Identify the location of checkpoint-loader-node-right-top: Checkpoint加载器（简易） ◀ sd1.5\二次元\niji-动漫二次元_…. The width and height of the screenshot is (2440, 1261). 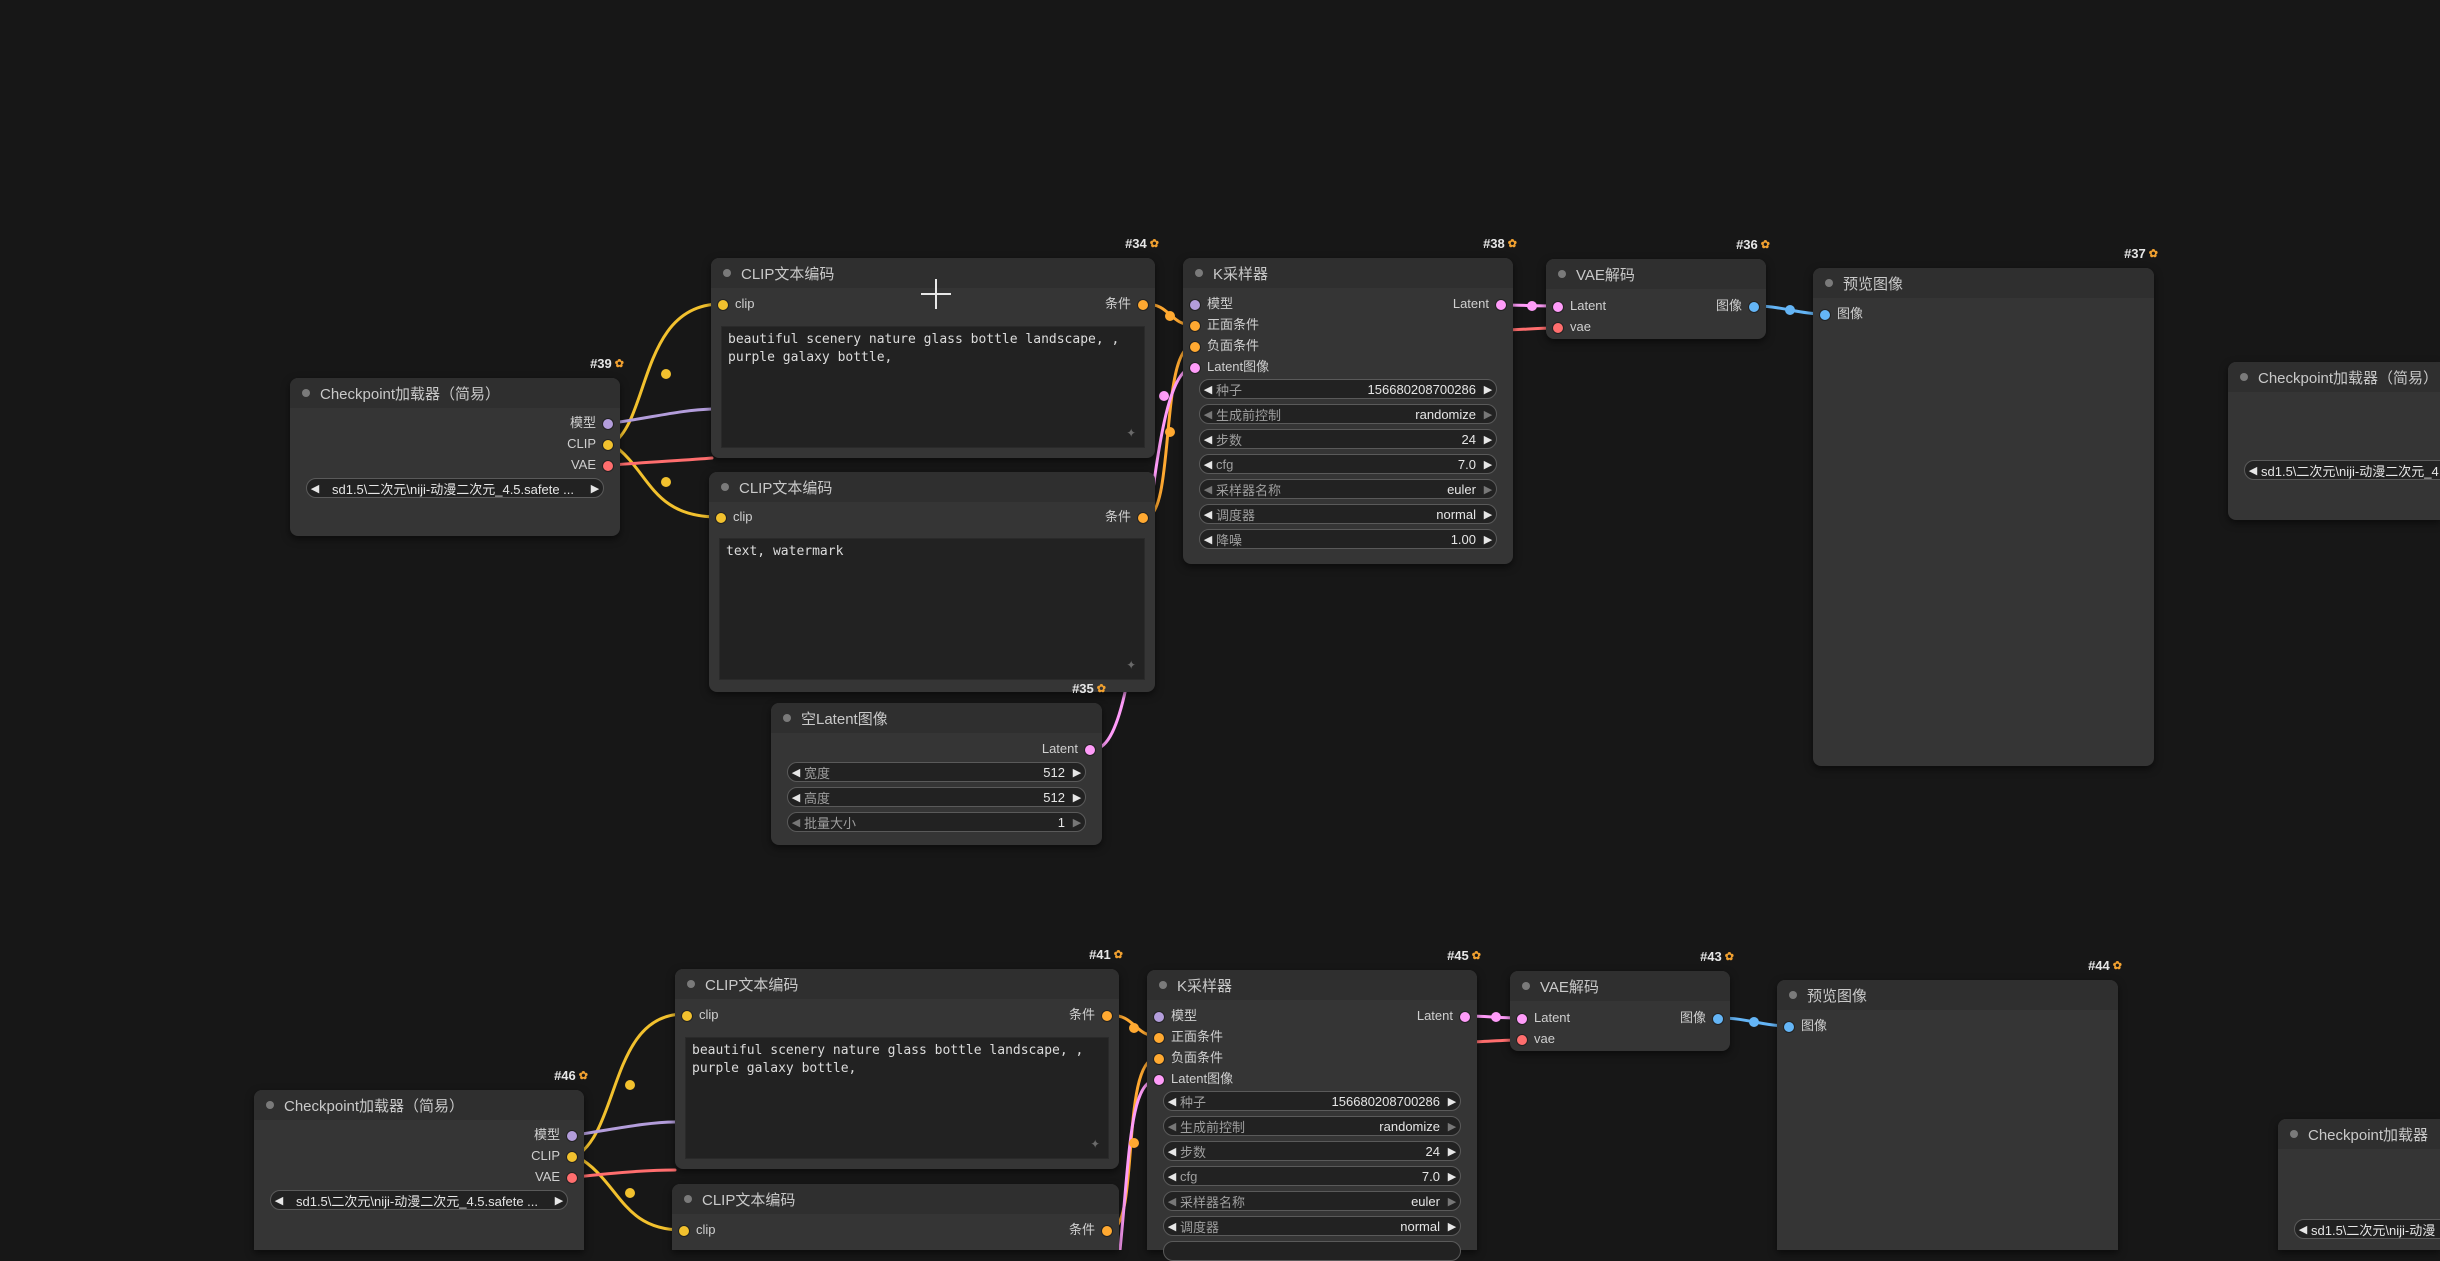
(2334, 441).